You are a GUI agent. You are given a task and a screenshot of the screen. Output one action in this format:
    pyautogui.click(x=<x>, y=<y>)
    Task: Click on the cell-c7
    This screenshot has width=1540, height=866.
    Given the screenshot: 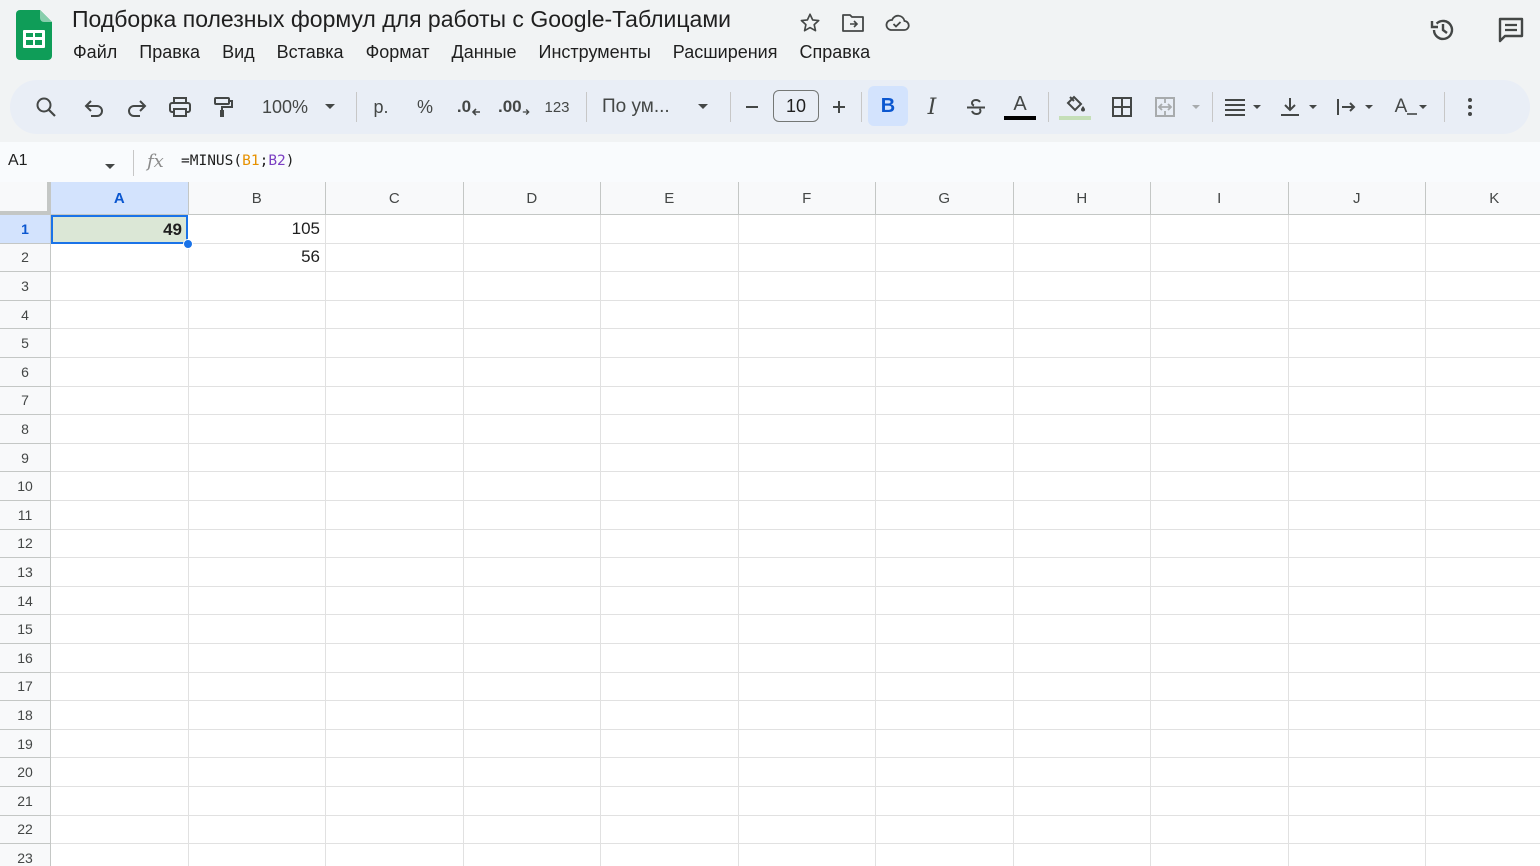 What is the action you would take?
    pyautogui.click(x=395, y=401)
    